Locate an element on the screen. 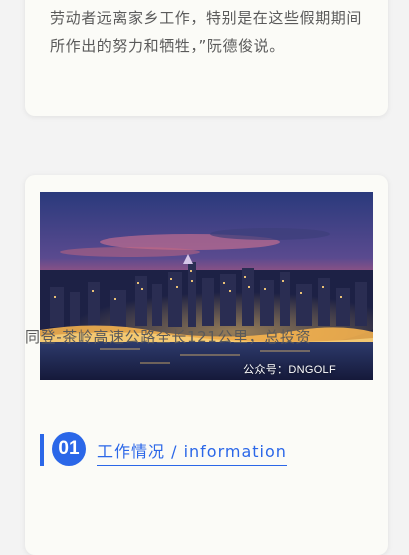 This screenshot has height=555, width=409. section-title: 工作情况 / information is located at coordinates (192, 451).